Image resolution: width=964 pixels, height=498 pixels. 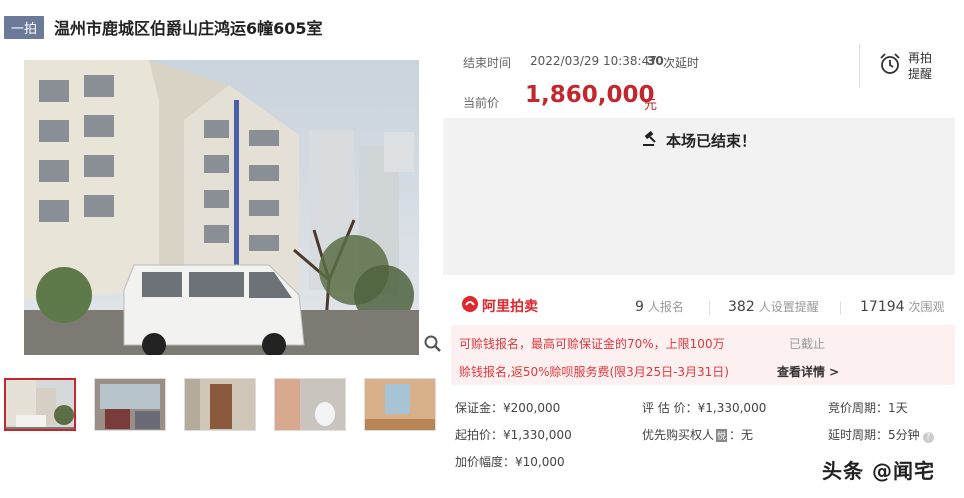 I want to click on zoom-icon, so click(x=433, y=344).